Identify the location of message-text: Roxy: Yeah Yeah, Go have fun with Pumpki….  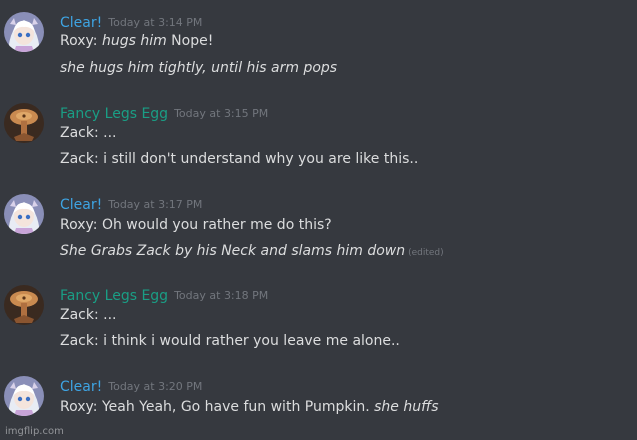
(249, 407).